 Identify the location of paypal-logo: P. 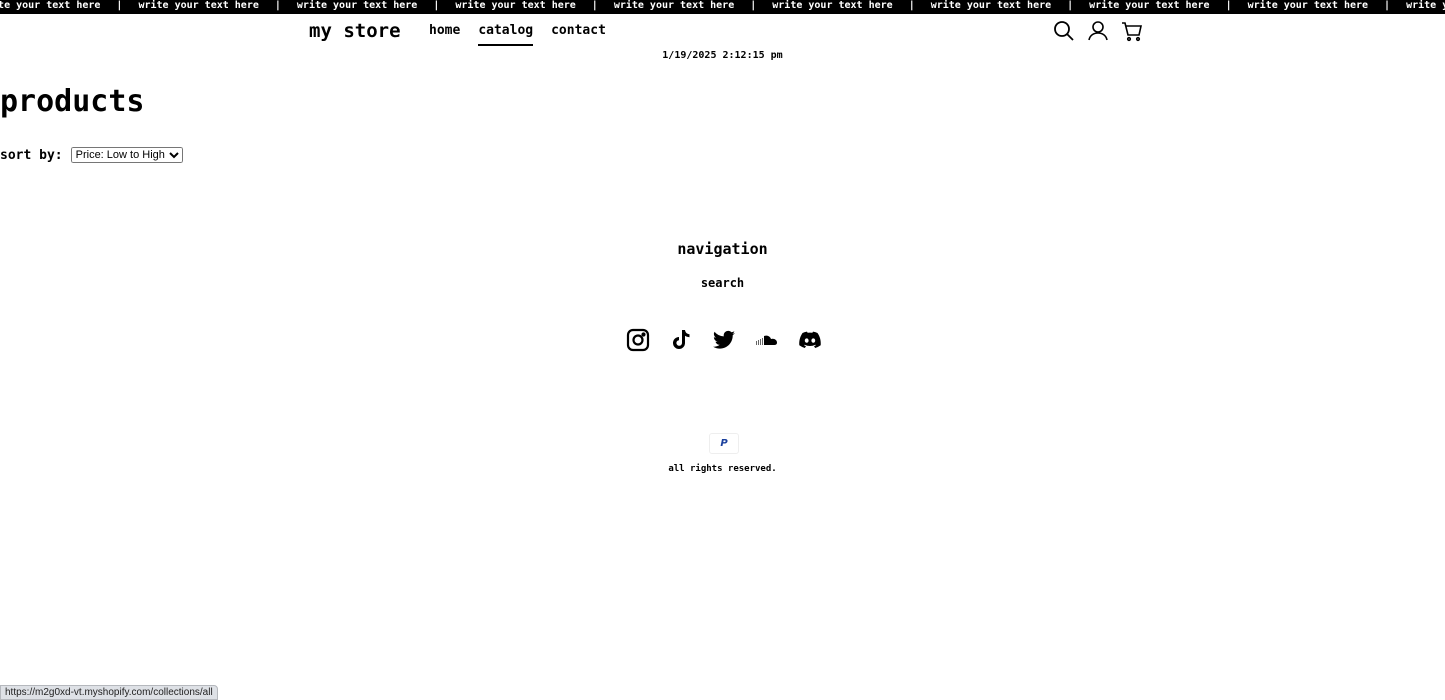
(724, 443).